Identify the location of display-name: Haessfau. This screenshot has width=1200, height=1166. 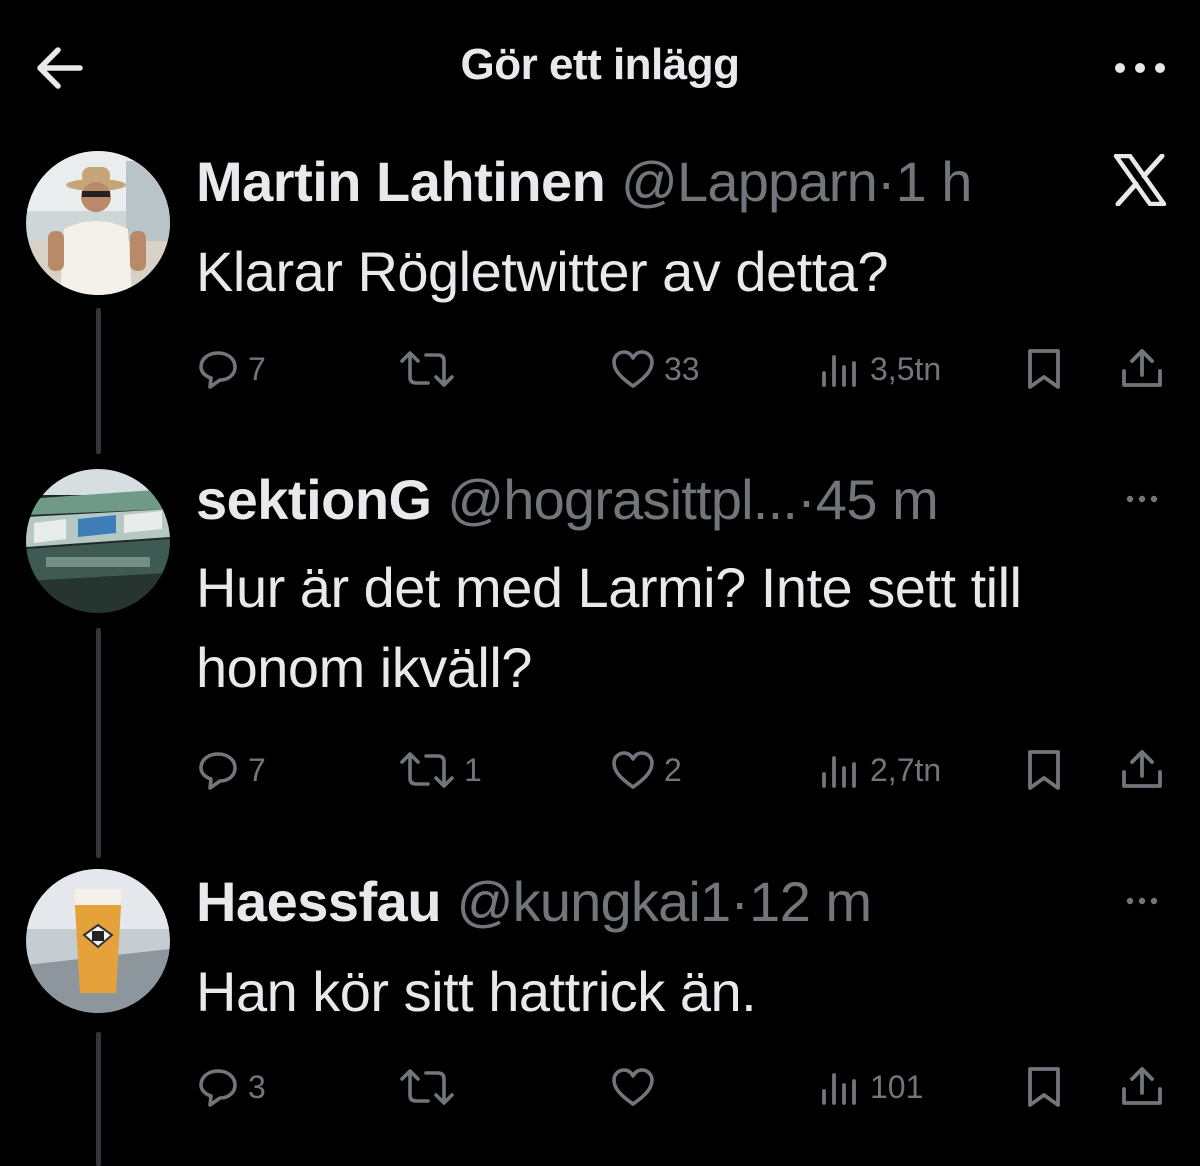
(319, 901).